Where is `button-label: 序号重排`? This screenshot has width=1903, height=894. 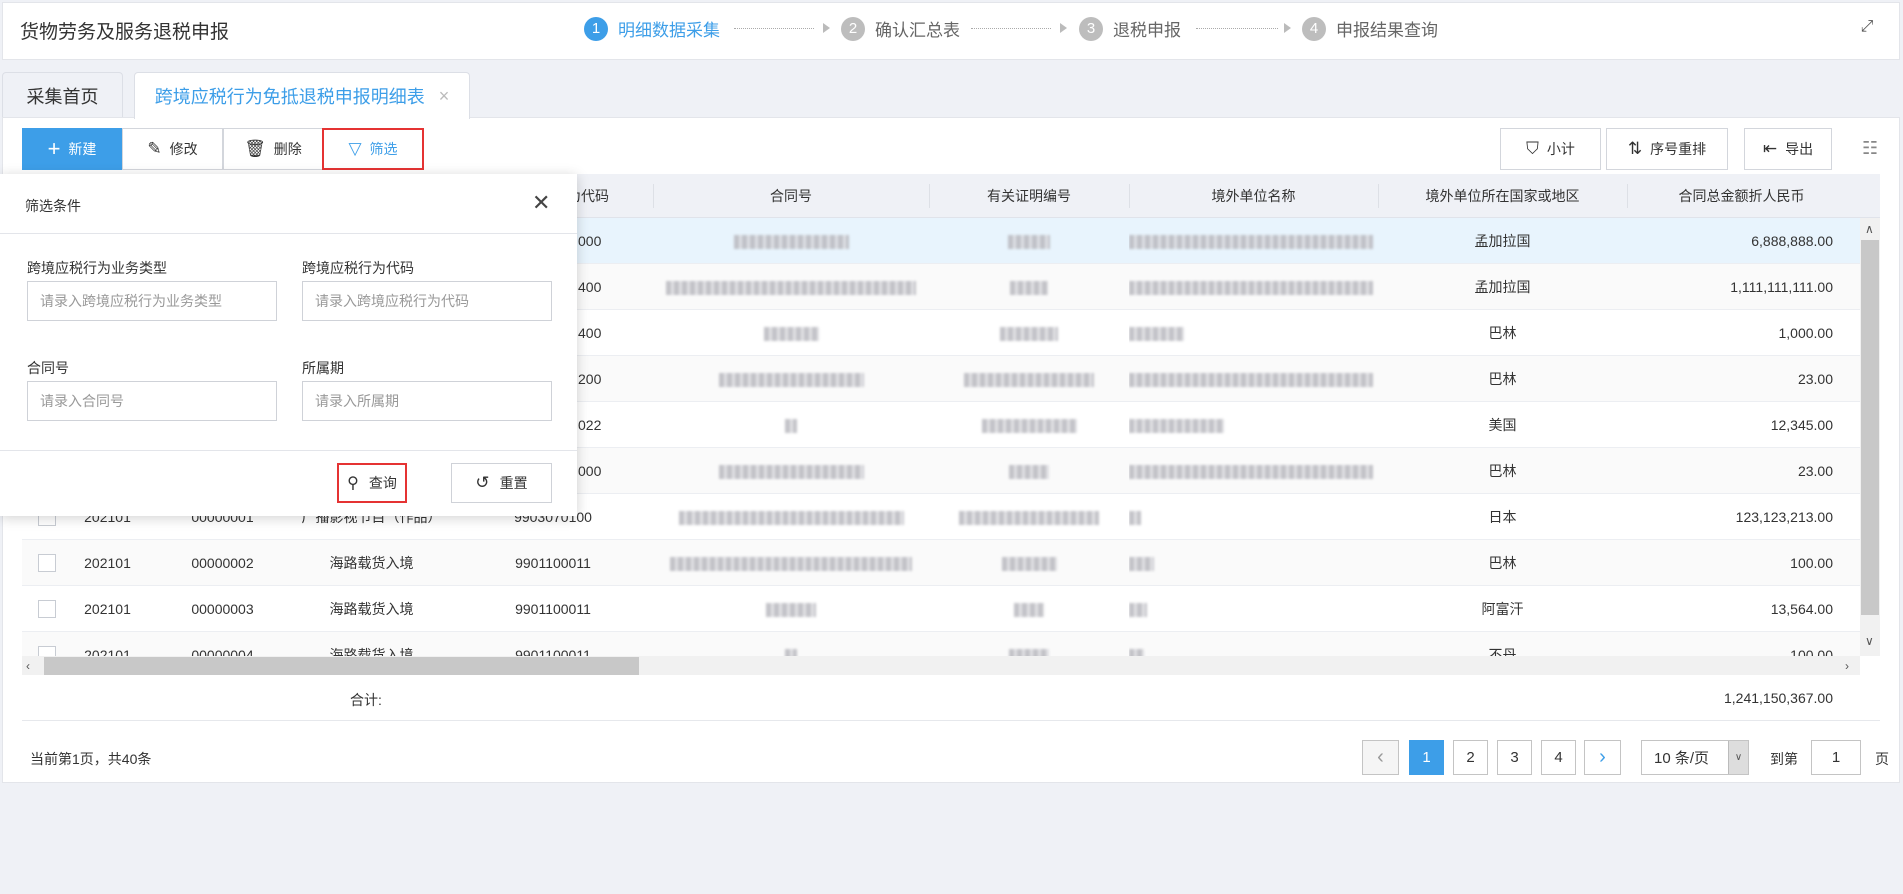
button-label: 序号重排 is located at coordinates (1678, 149).